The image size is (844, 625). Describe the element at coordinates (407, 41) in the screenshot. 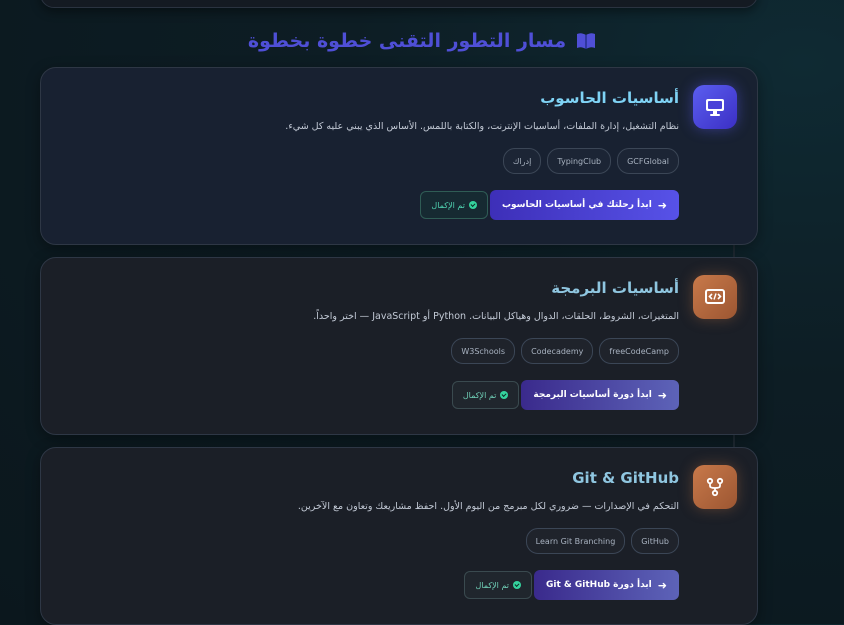

I see `section-title: مسار التطور التقنى خطوة بخطوة` at that location.